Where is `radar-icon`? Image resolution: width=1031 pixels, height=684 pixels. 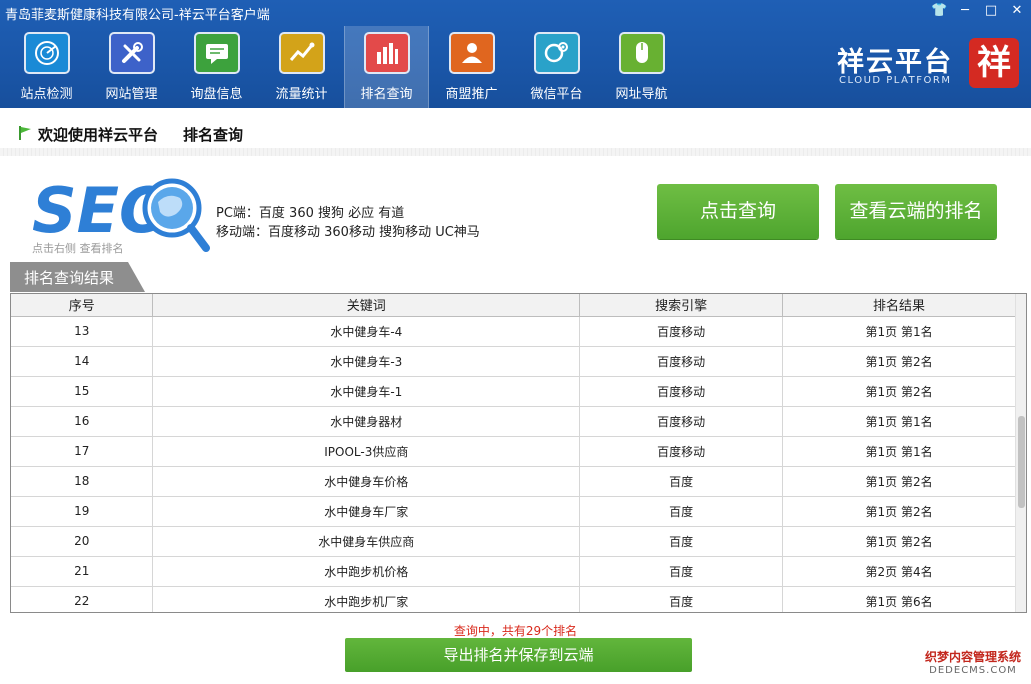
radar-icon is located at coordinates (46, 53).